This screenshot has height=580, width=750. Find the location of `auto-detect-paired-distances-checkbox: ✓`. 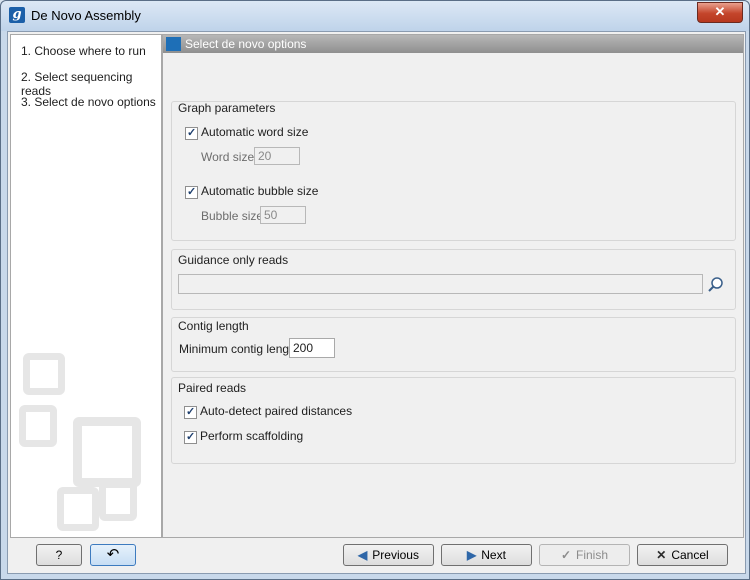

auto-detect-paired-distances-checkbox: ✓ is located at coordinates (190, 412).